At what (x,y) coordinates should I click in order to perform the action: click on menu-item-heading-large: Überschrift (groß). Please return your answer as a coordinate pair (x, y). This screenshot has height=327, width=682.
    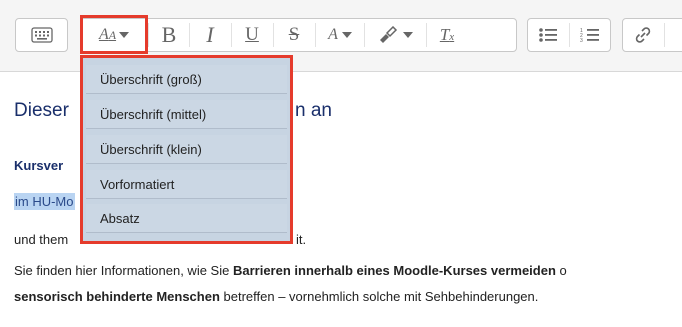
    Looking at the image, I should click on (186, 79).